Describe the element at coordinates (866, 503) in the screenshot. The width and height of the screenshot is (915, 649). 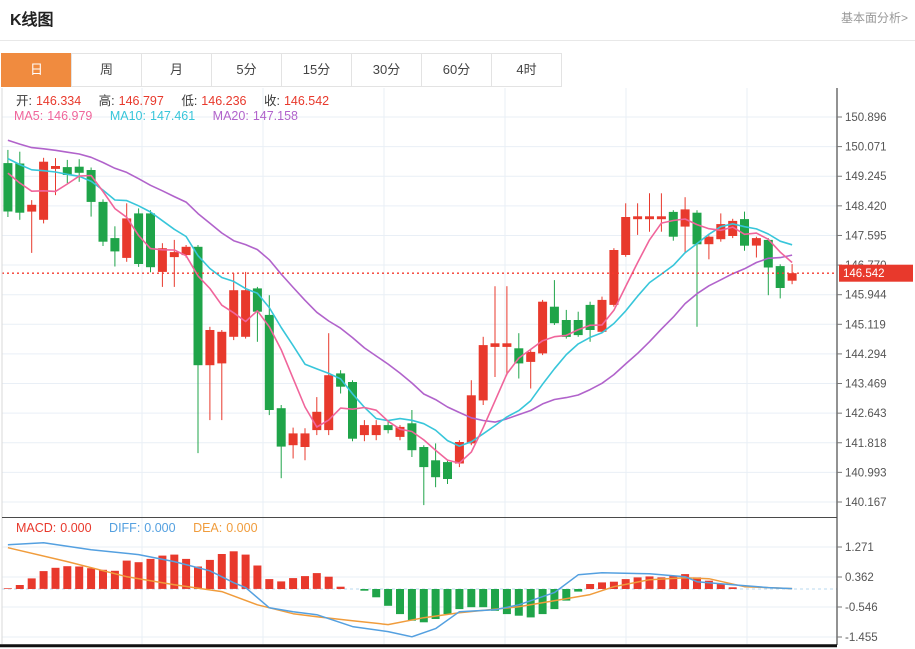
I see `svg-text: 140.167` at that location.